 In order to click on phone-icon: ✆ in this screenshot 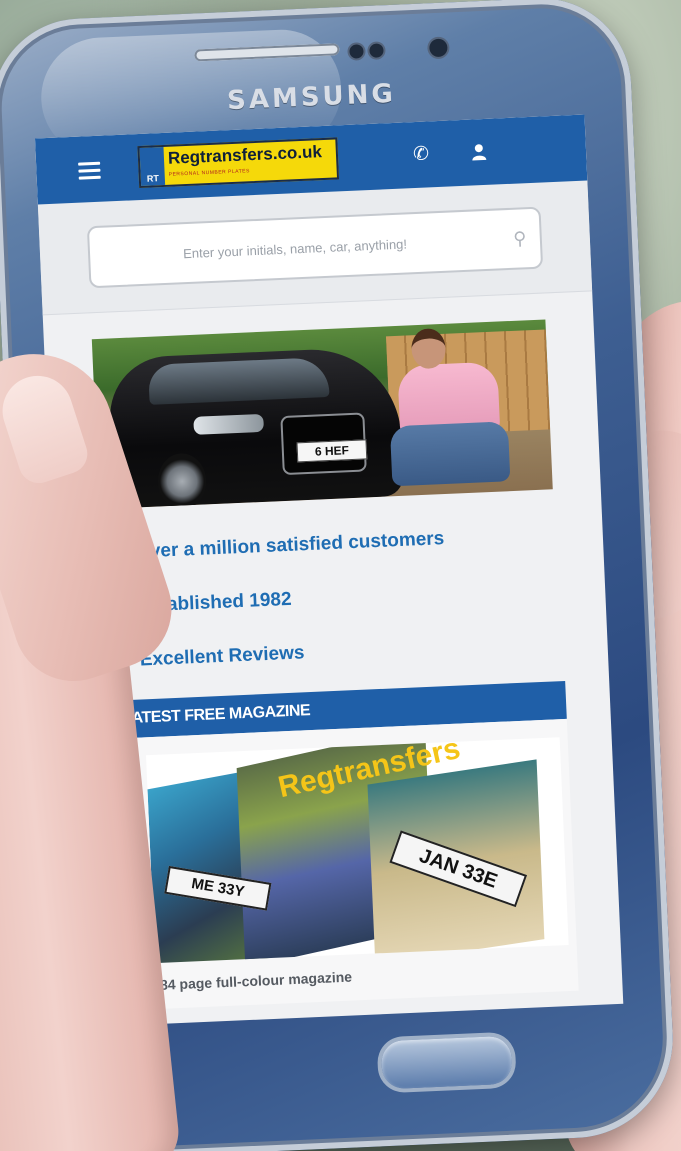, I will do `click(421, 154)`.